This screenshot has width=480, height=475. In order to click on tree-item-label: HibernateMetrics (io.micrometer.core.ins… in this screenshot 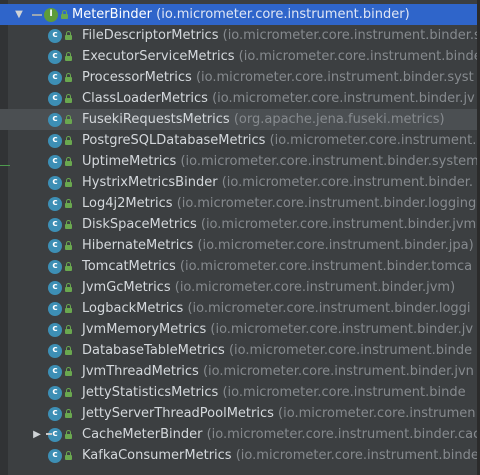, I will do `click(278, 245)`.